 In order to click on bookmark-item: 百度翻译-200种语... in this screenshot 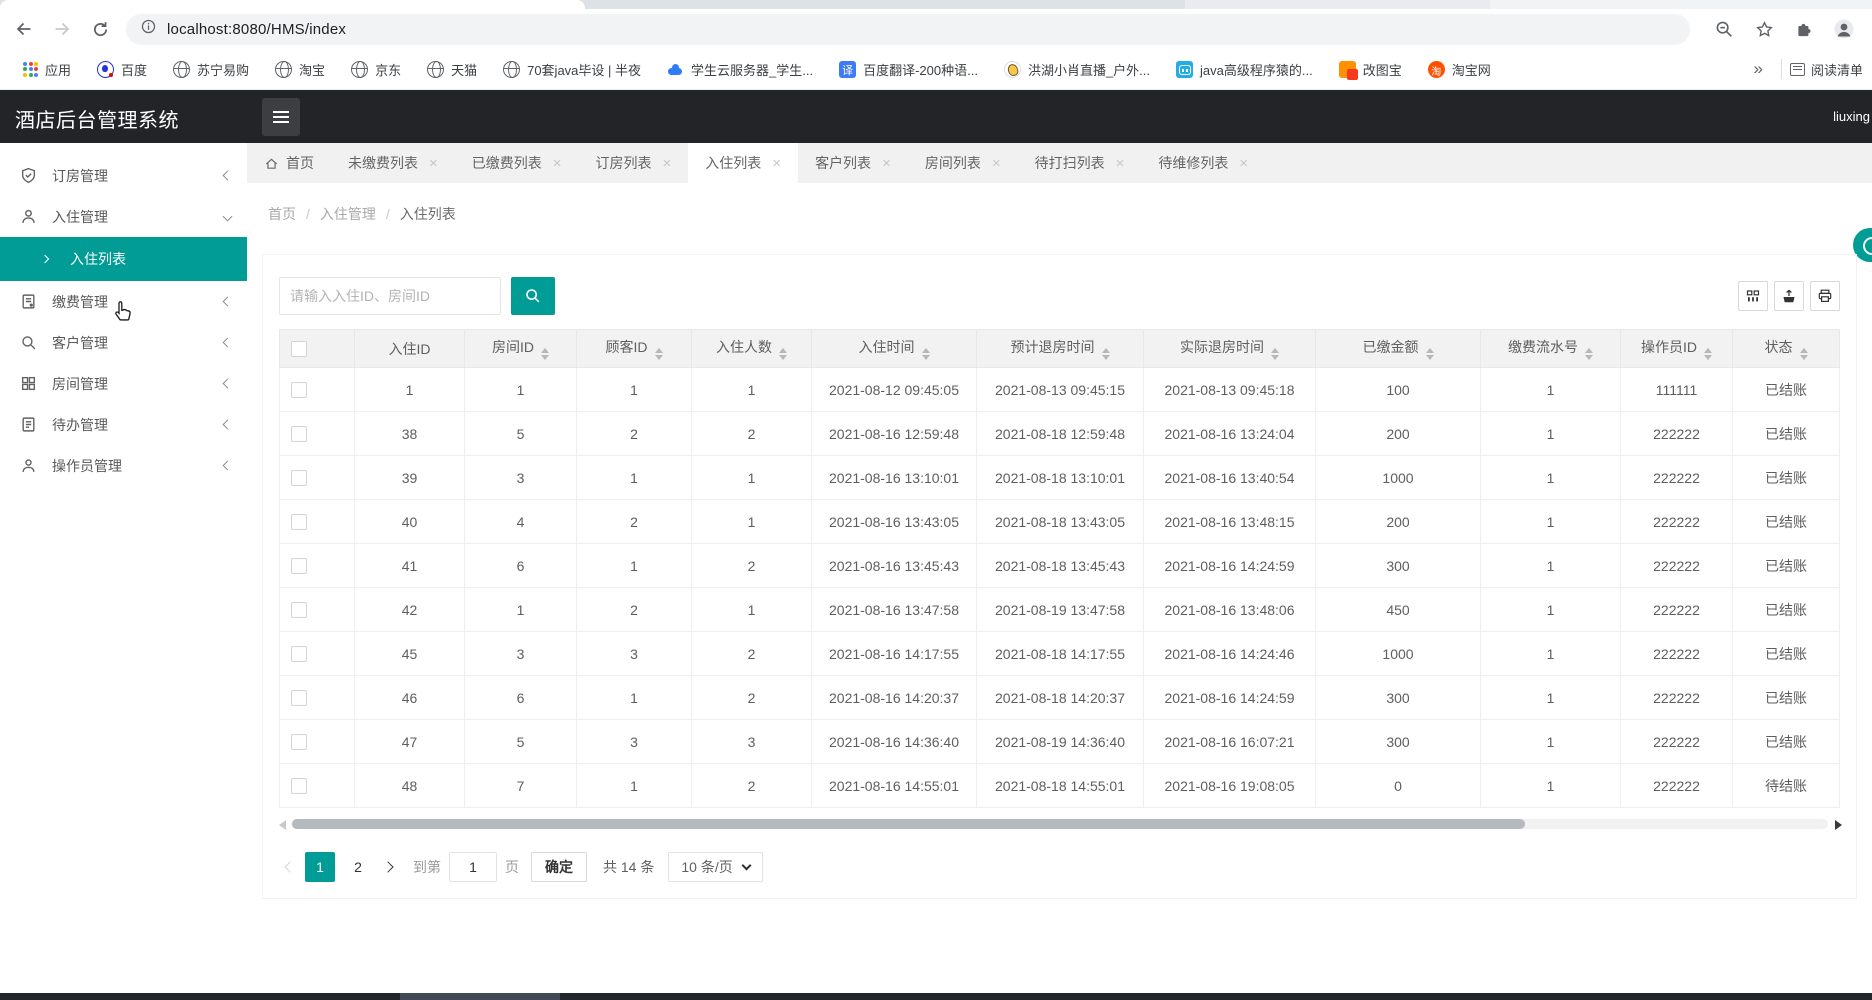, I will do `click(908, 69)`.